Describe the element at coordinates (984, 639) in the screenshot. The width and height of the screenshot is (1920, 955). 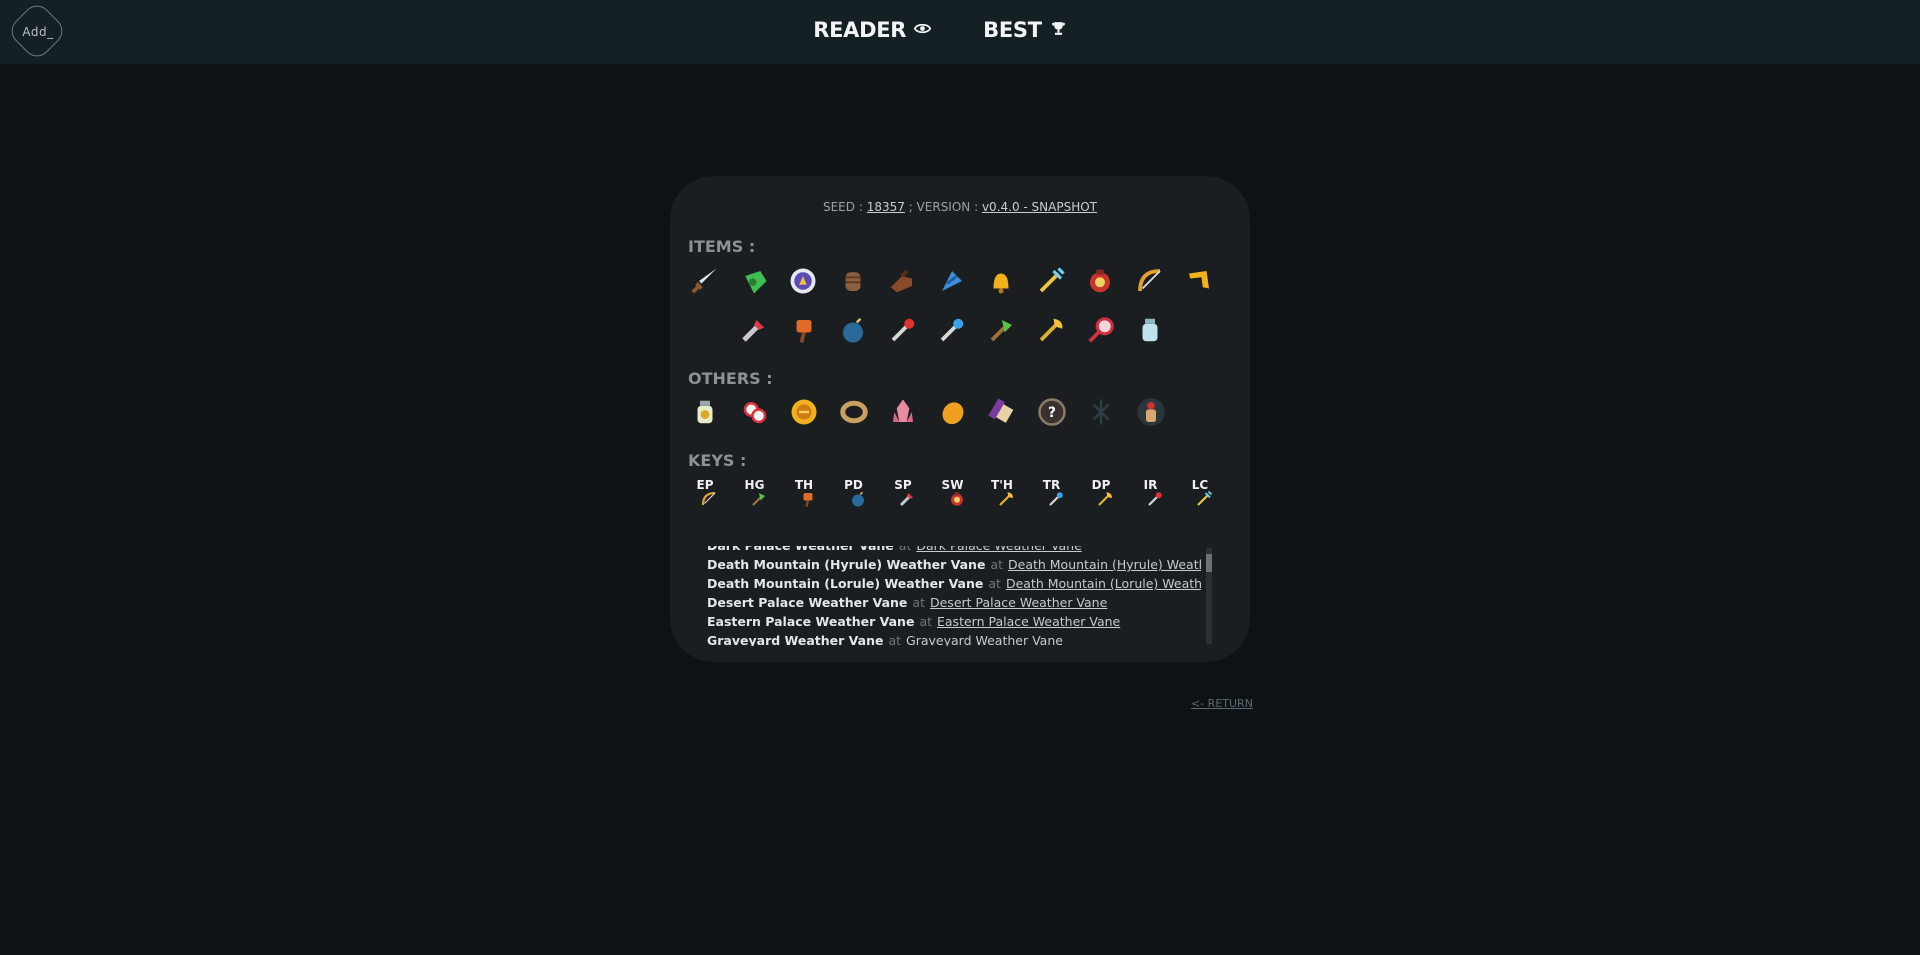
I see `log-location-link: Graveyard Weather Vane` at that location.